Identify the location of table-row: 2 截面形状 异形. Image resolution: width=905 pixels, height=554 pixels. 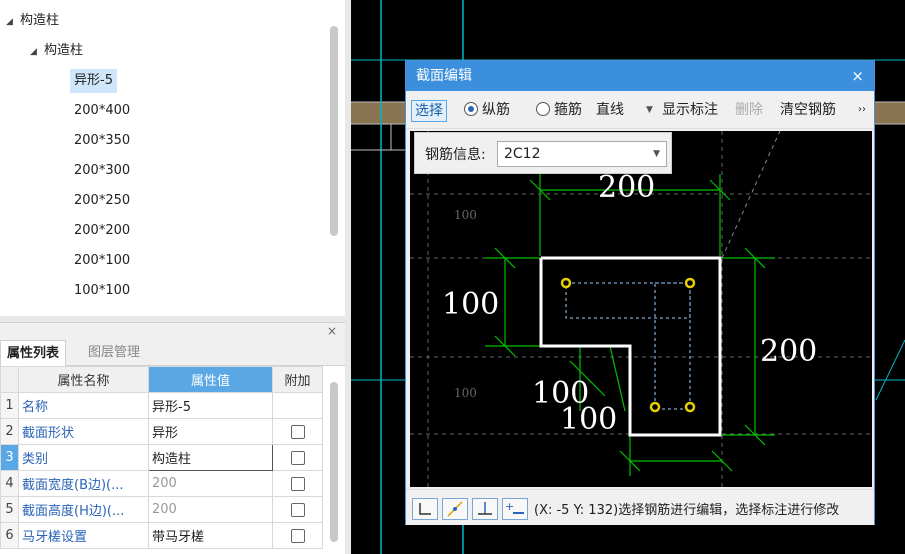
(161, 431).